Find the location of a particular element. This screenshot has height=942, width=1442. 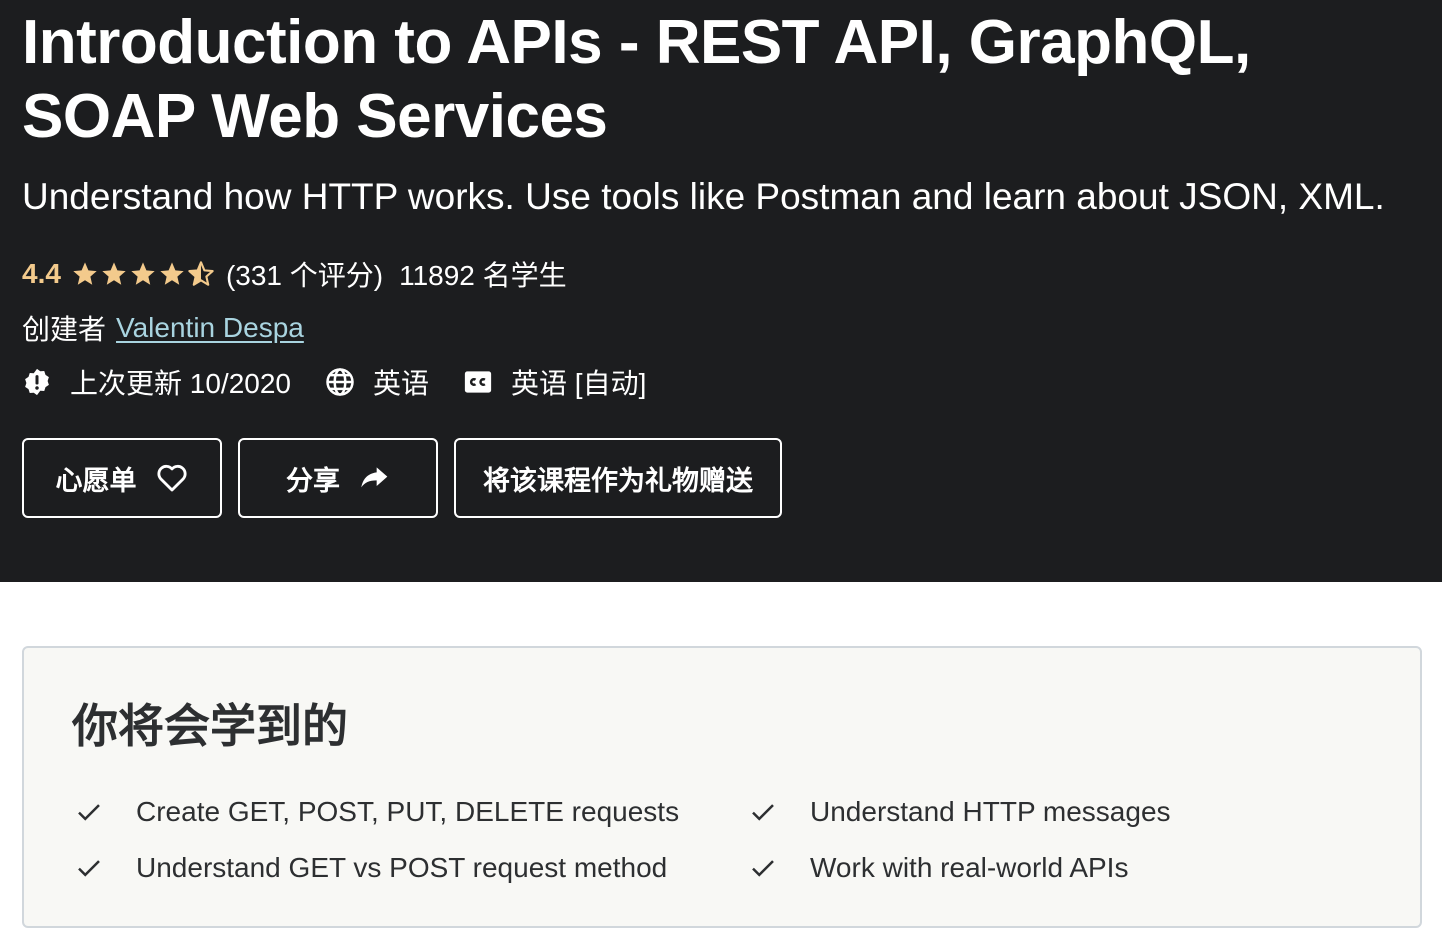

creator-row: 创建者 Valentin Despa is located at coordinates (163, 328).